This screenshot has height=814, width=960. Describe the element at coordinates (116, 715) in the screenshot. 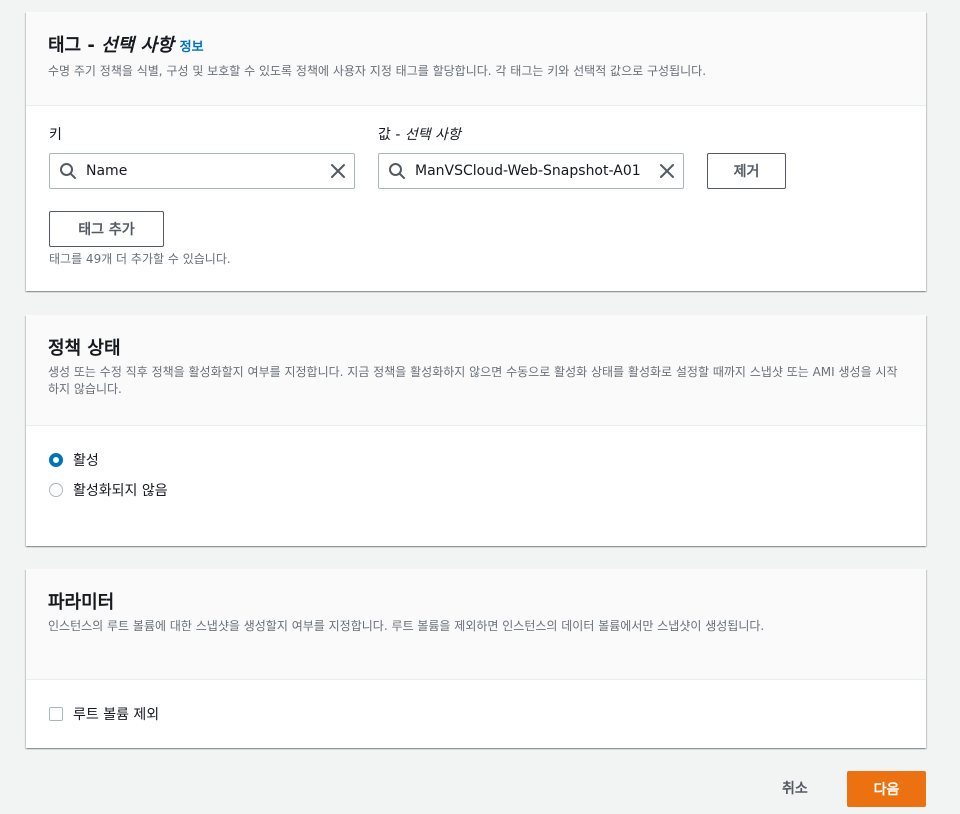

I see `exclude-root-volume-label: 루트 볼륨 제외` at that location.